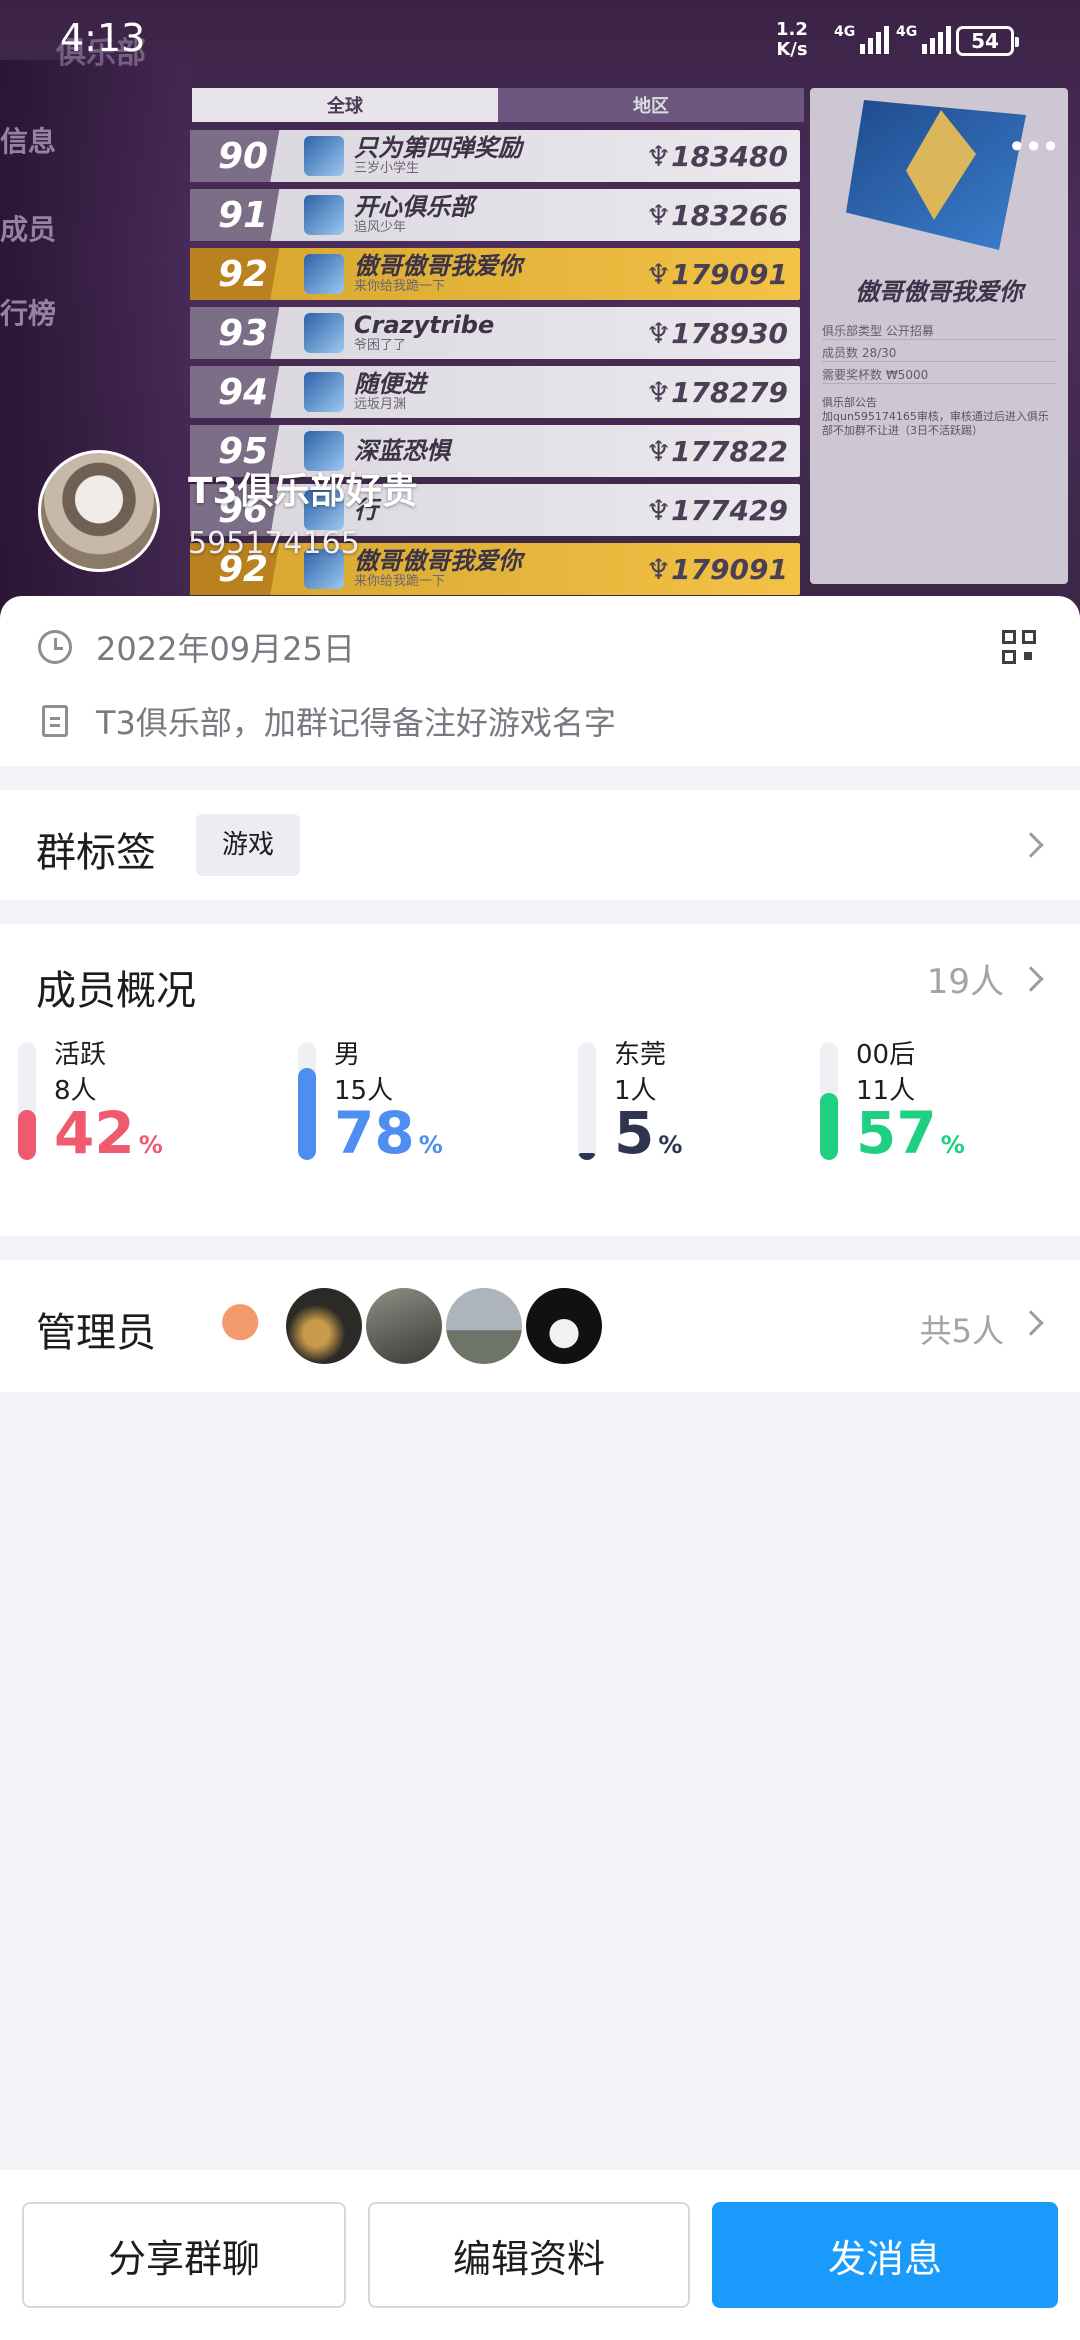 This screenshot has width=1080, height=2340. I want to click on network-speed: 1.2 K/s, so click(792, 40).